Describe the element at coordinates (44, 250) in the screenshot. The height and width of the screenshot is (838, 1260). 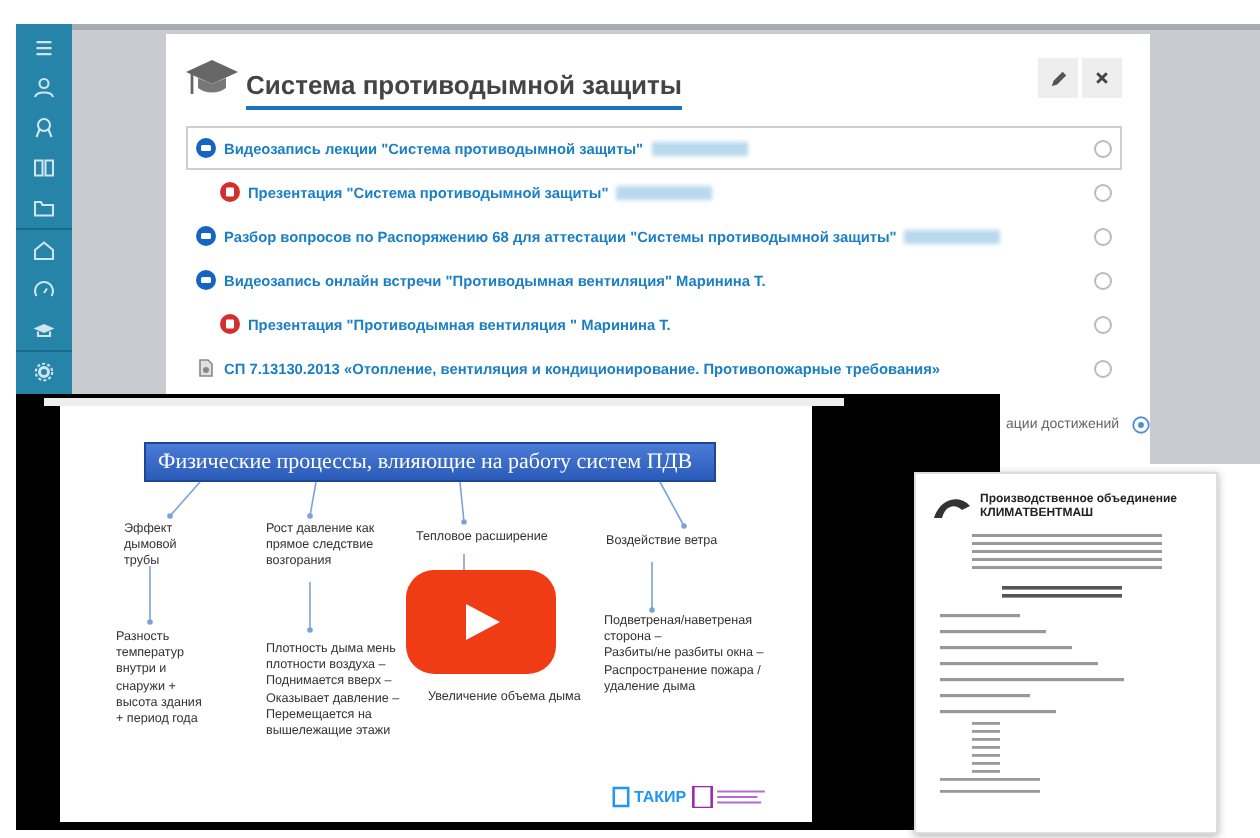
I see `home-icon` at that location.